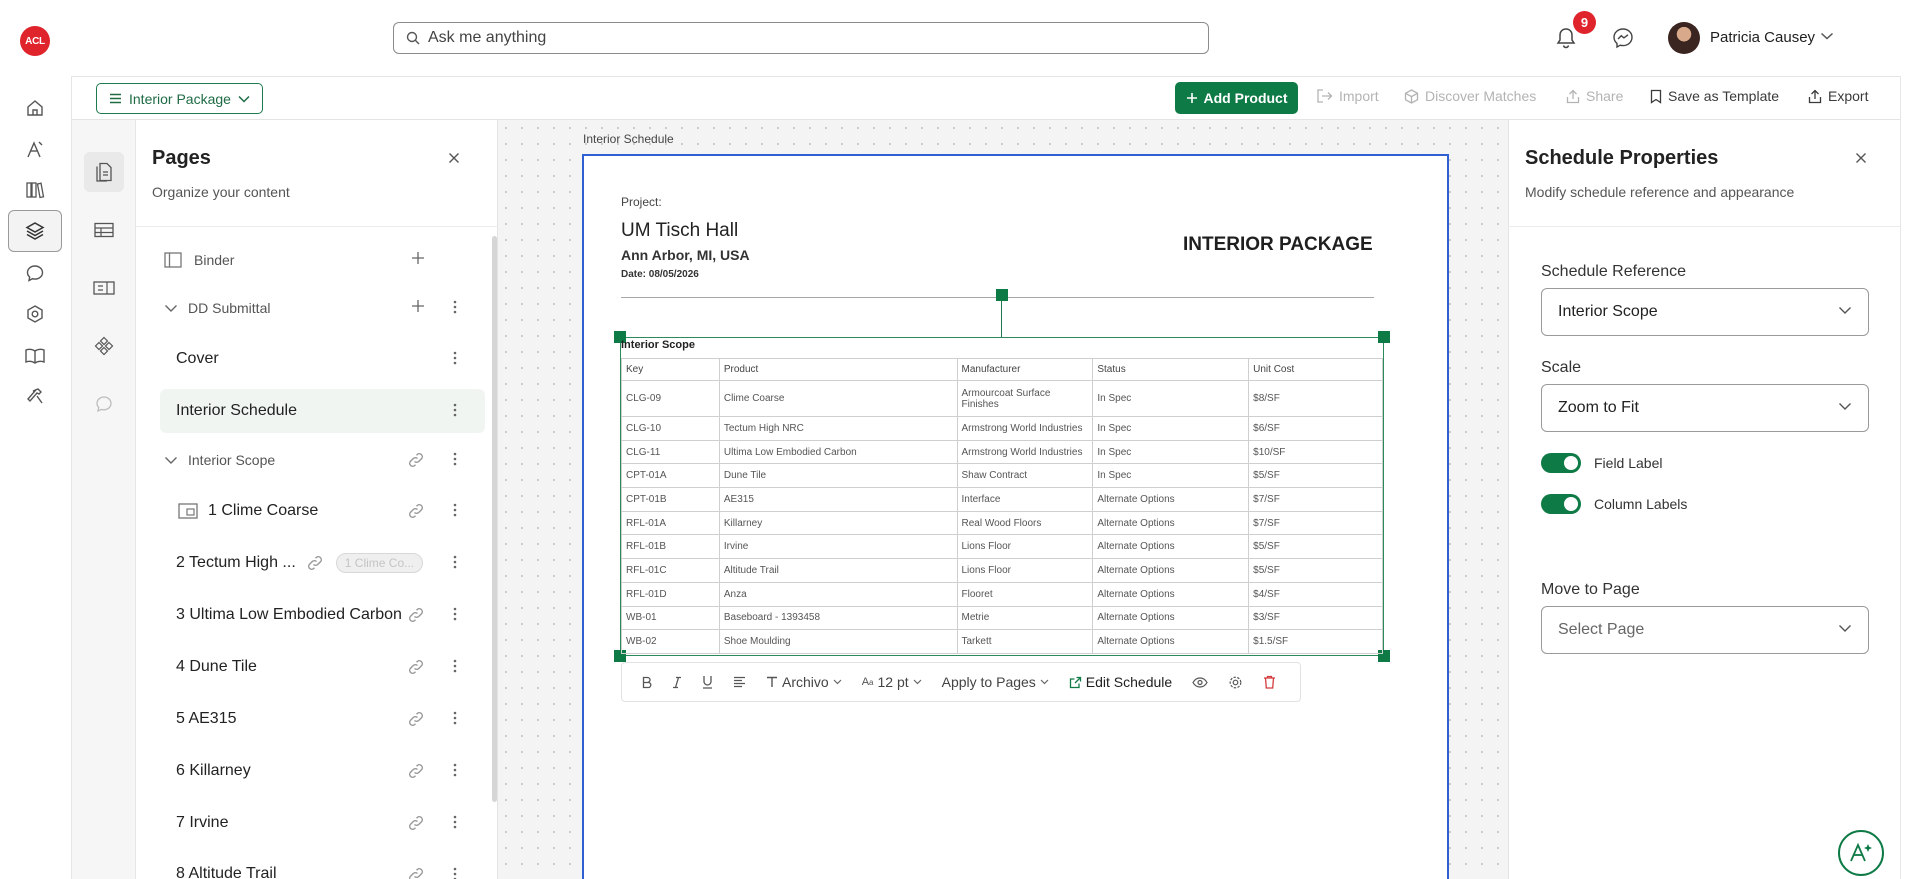  I want to click on export-button: Export, so click(1838, 96).